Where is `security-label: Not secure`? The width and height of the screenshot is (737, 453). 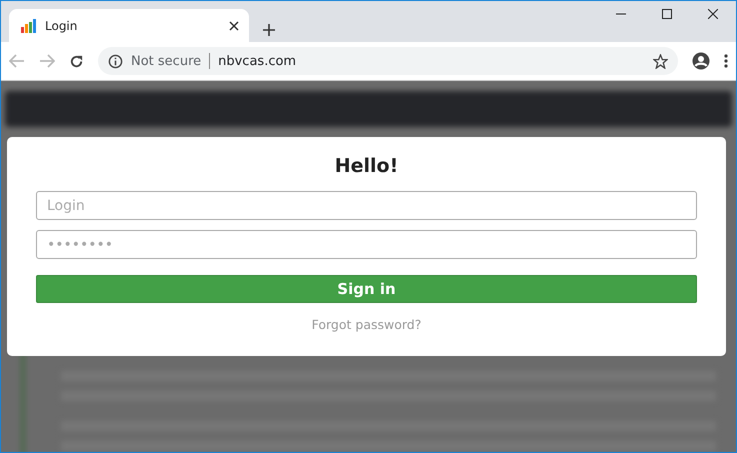
security-label: Not secure is located at coordinates (166, 61).